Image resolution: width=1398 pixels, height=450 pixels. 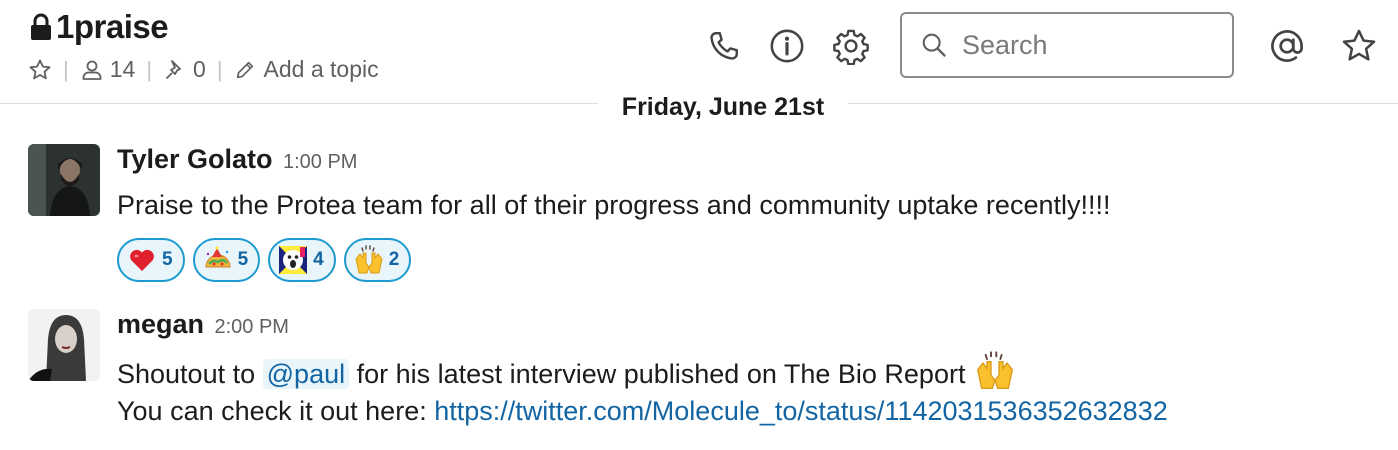 I want to click on phone-icon, so click(x=724, y=46).